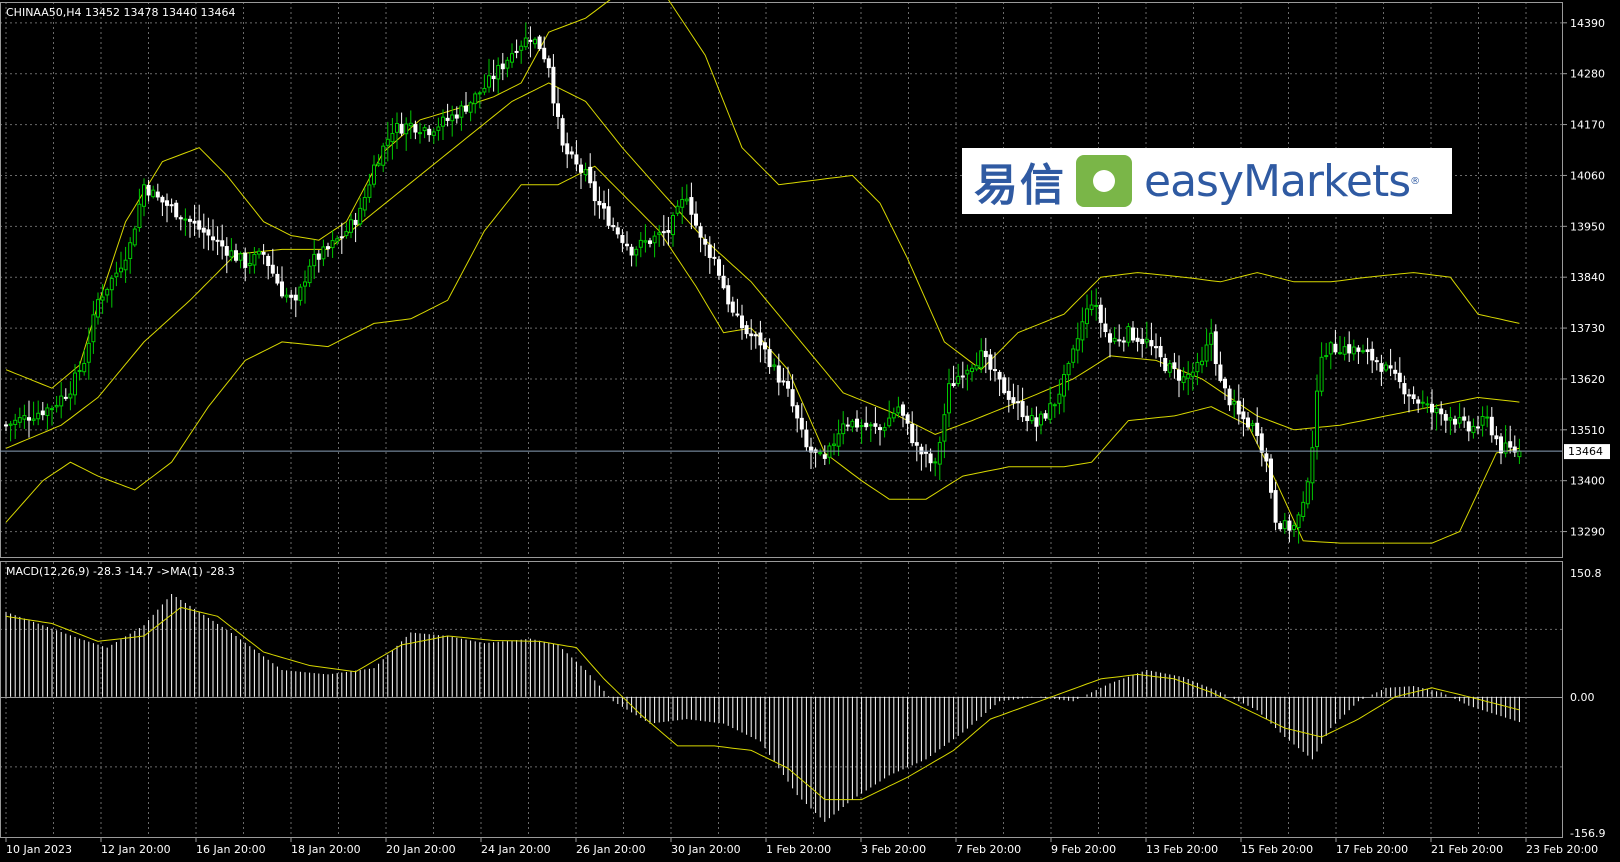 This screenshot has height=862, width=1620. Describe the element at coordinates (1587, 328) in the screenshot. I see `price-label: 13730` at that location.